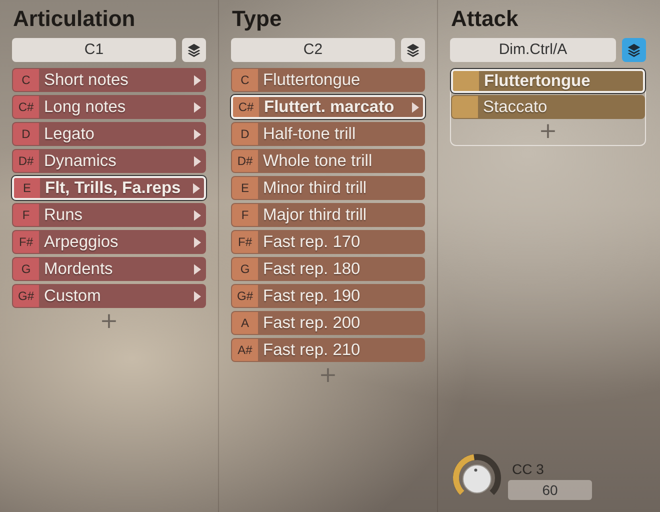  What do you see at coordinates (313, 50) in the screenshot?
I see `selector-field: C2` at bounding box center [313, 50].